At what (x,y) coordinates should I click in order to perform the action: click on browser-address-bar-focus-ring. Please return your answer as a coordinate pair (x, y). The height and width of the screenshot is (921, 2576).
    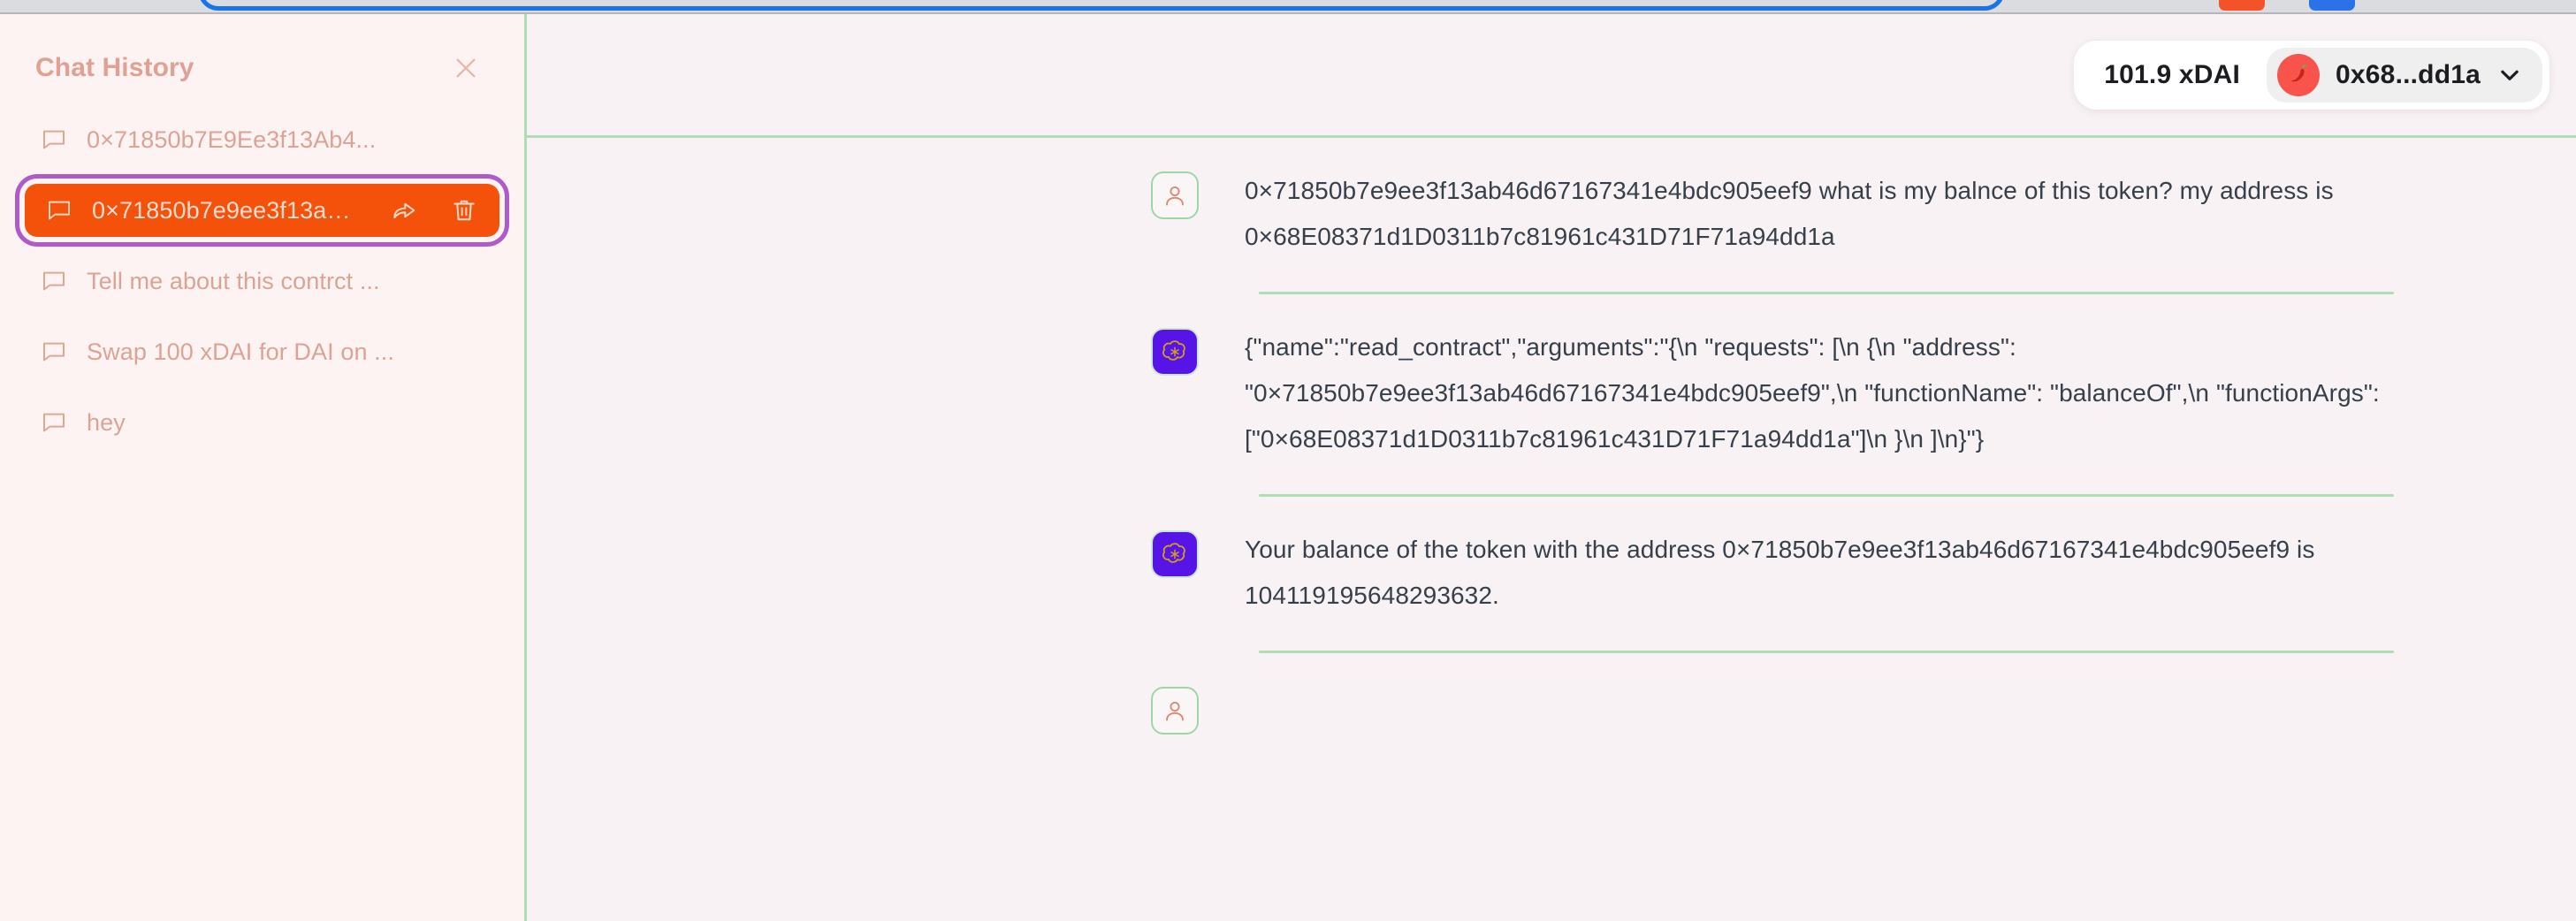
    Looking at the image, I should click on (1101, 6).